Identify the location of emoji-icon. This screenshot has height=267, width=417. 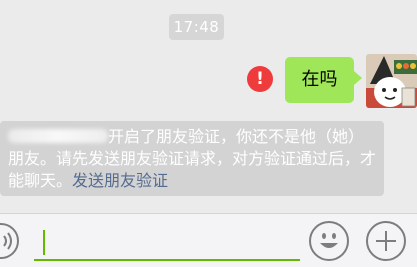
(329, 240).